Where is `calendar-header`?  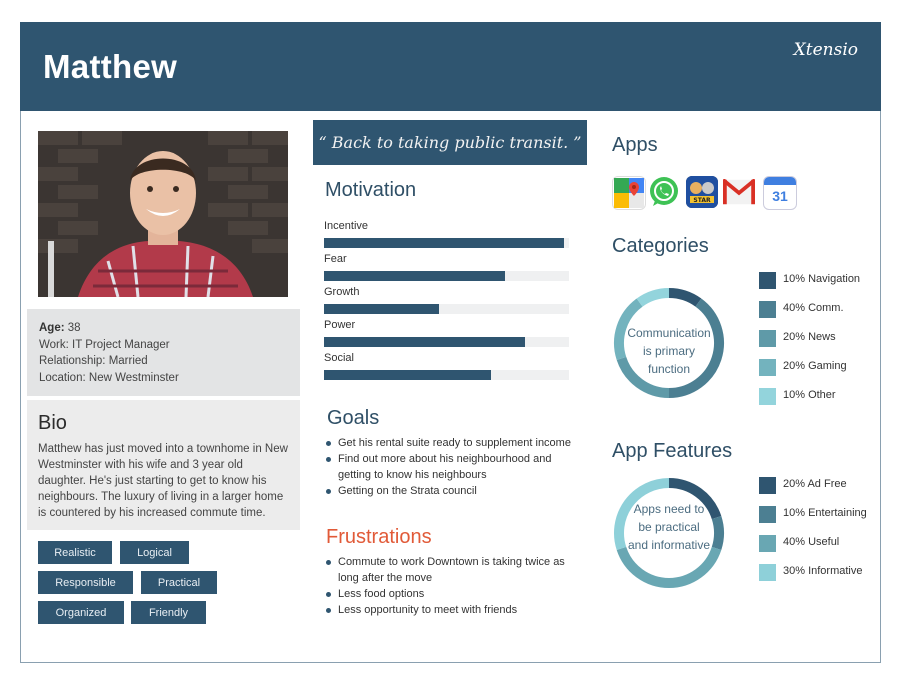 calendar-header is located at coordinates (780, 181).